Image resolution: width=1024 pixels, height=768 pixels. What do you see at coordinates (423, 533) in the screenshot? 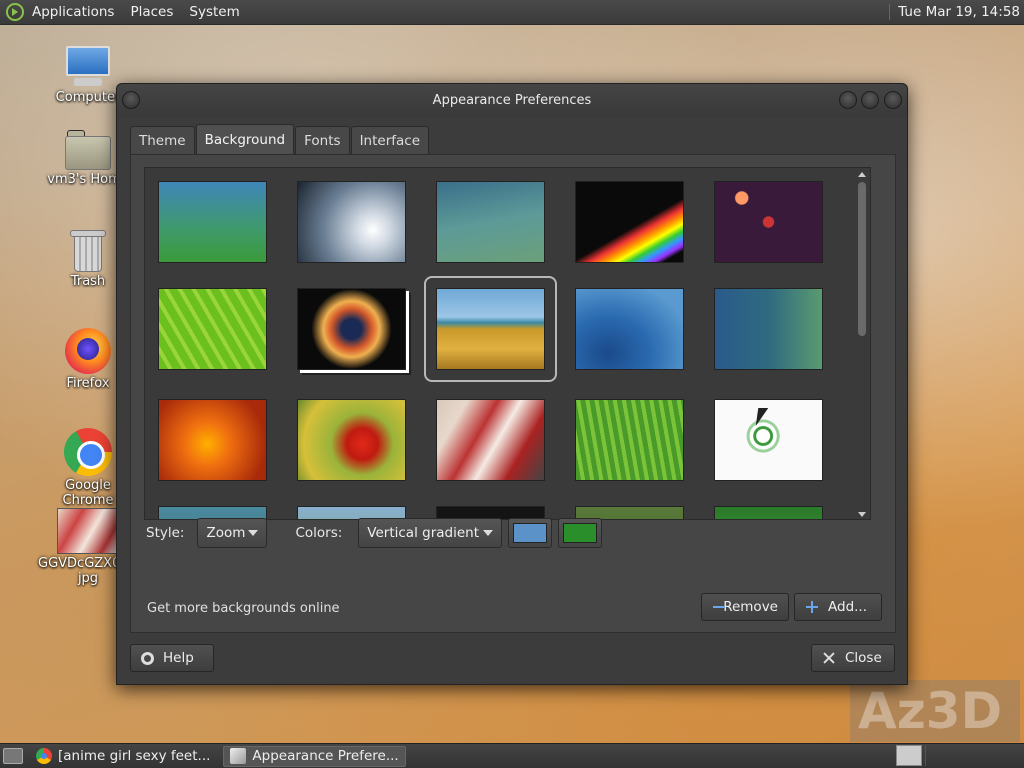
I see `colors-dropdown-value: Vertical gradient` at bounding box center [423, 533].